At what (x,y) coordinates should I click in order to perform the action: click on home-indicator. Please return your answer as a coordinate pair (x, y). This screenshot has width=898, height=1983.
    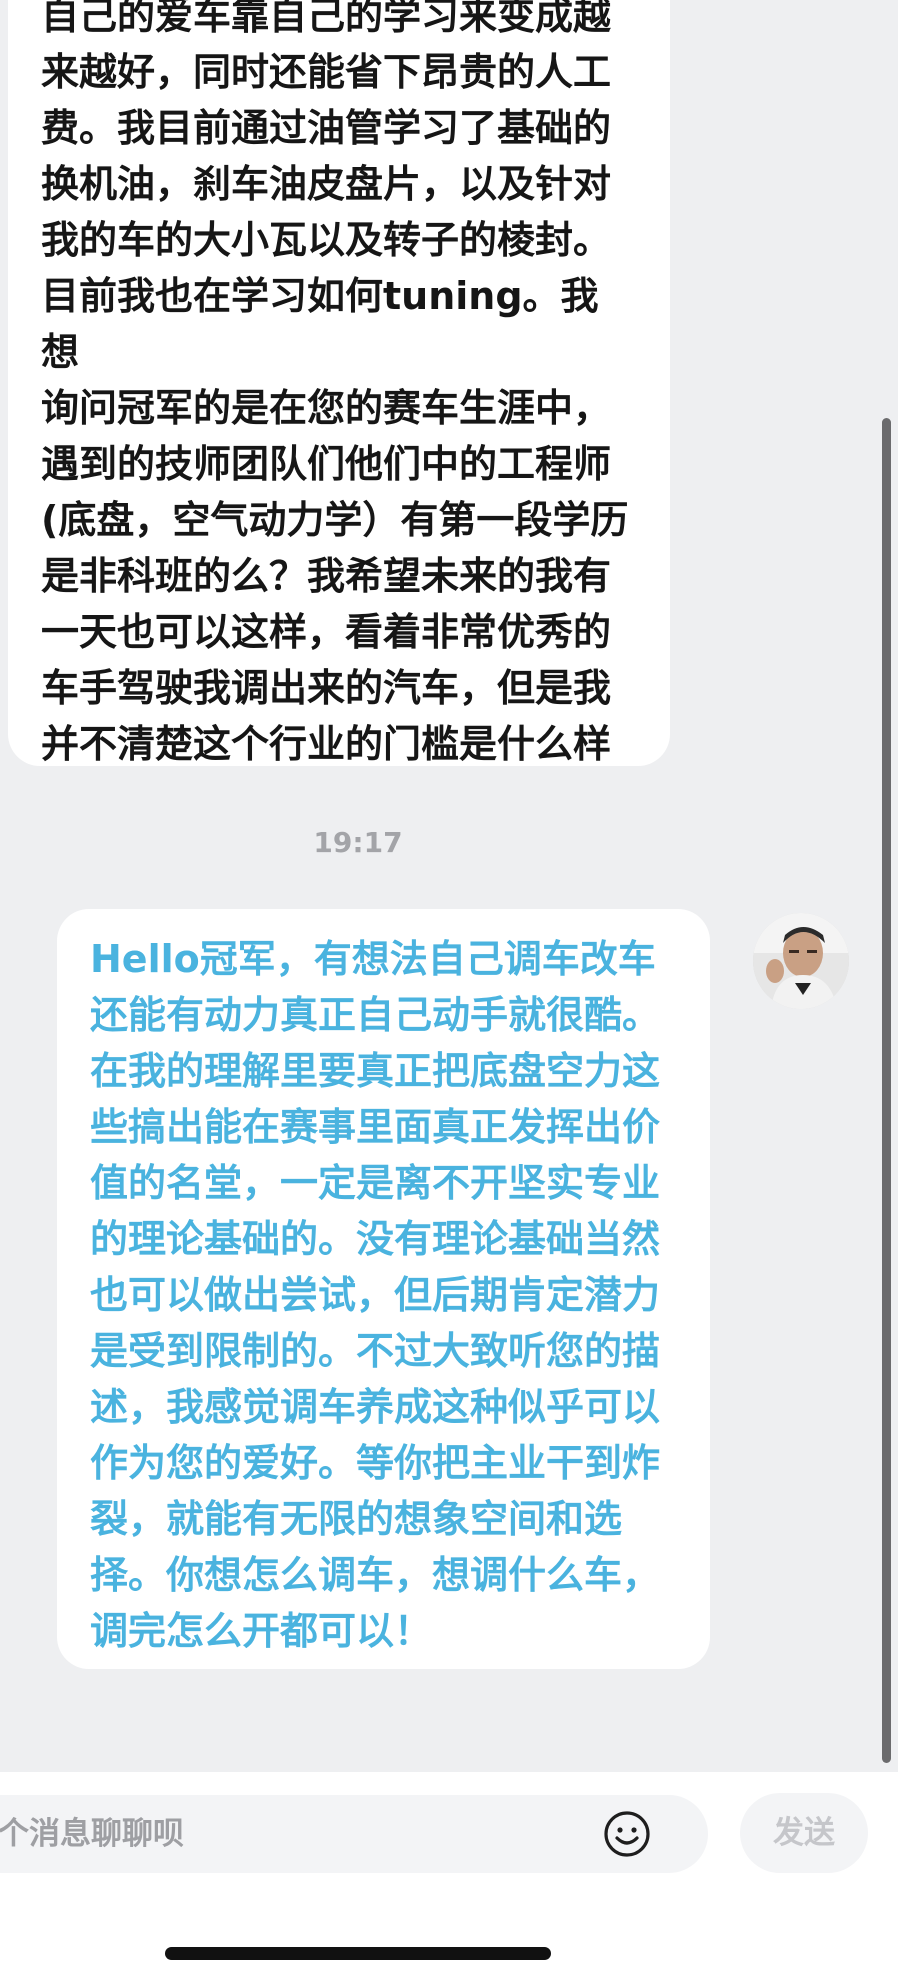
    Looking at the image, I should click on (358, 1953).